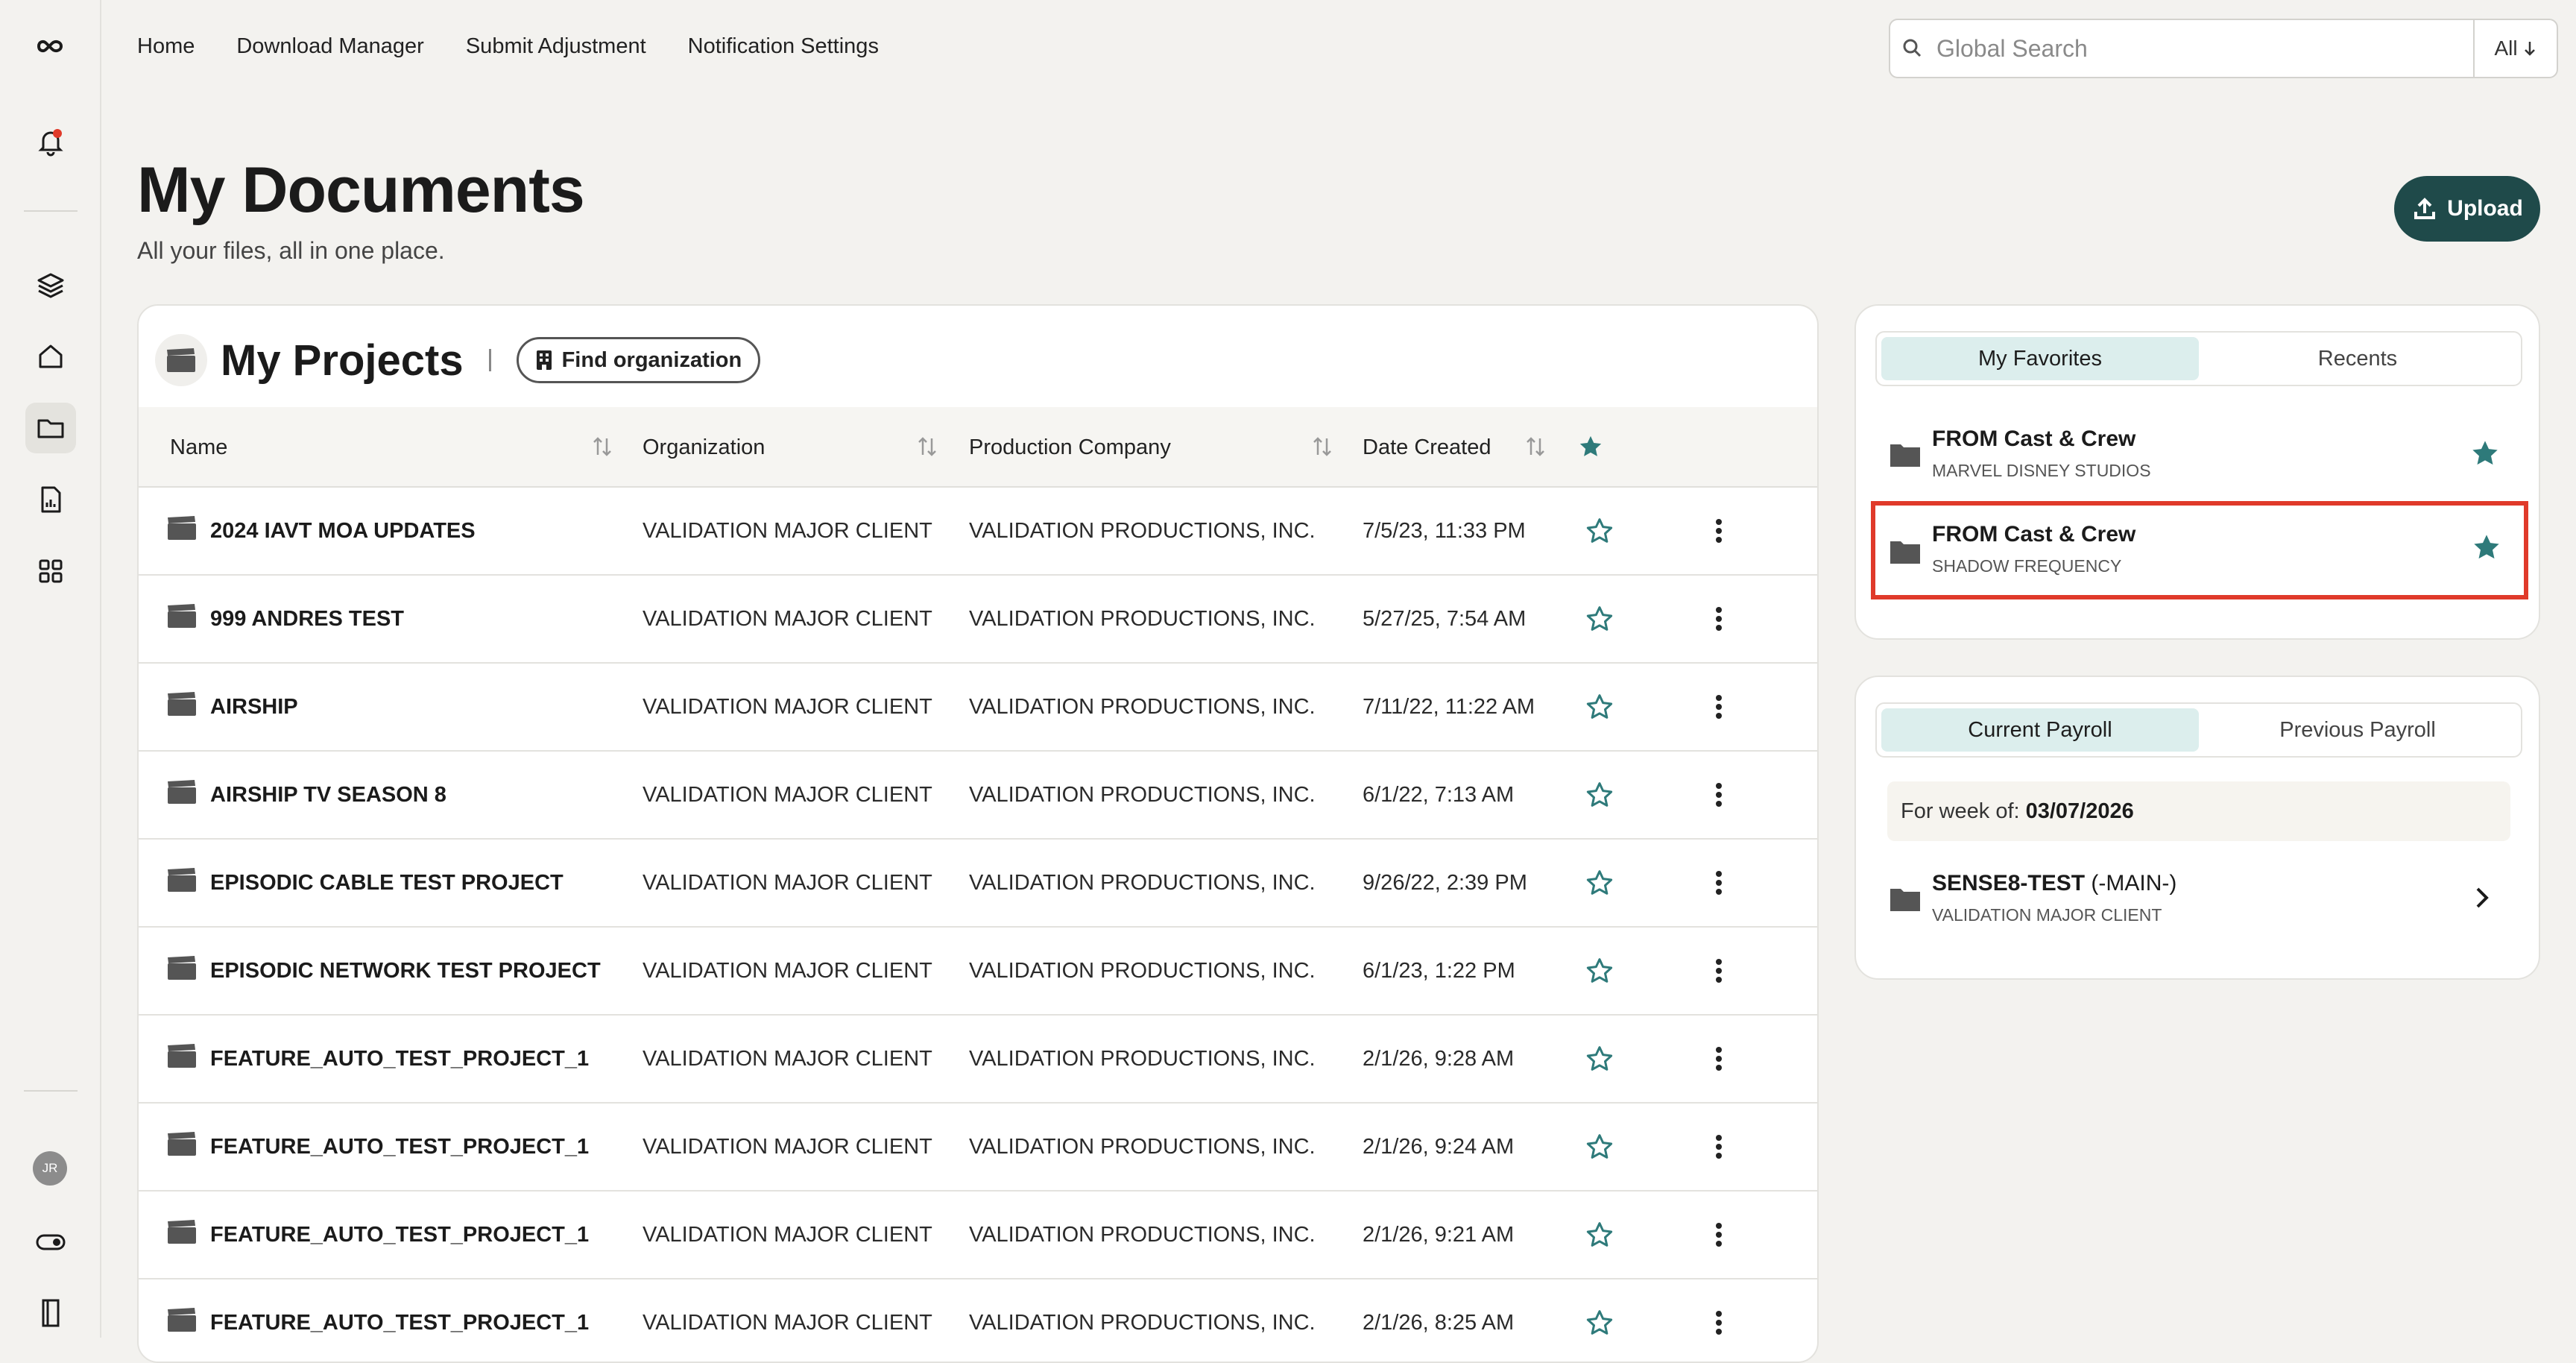 This screenshot has height=1363, width=2576. What do you see at coordinates (1444, 530) in the screenshot?
I see `project-date: 7/5/23, 11:33 PM` at bounding box center [1444, 530].